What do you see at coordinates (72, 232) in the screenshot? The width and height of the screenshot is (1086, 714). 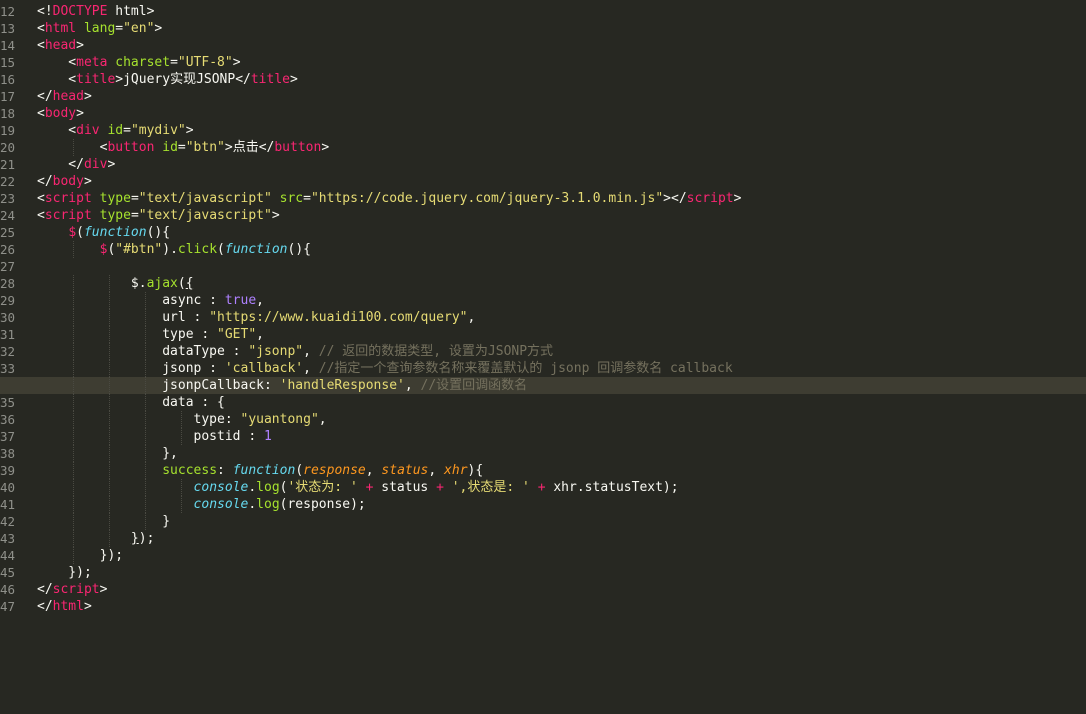 I see `code-token: $` at bounding box center [72, 232].